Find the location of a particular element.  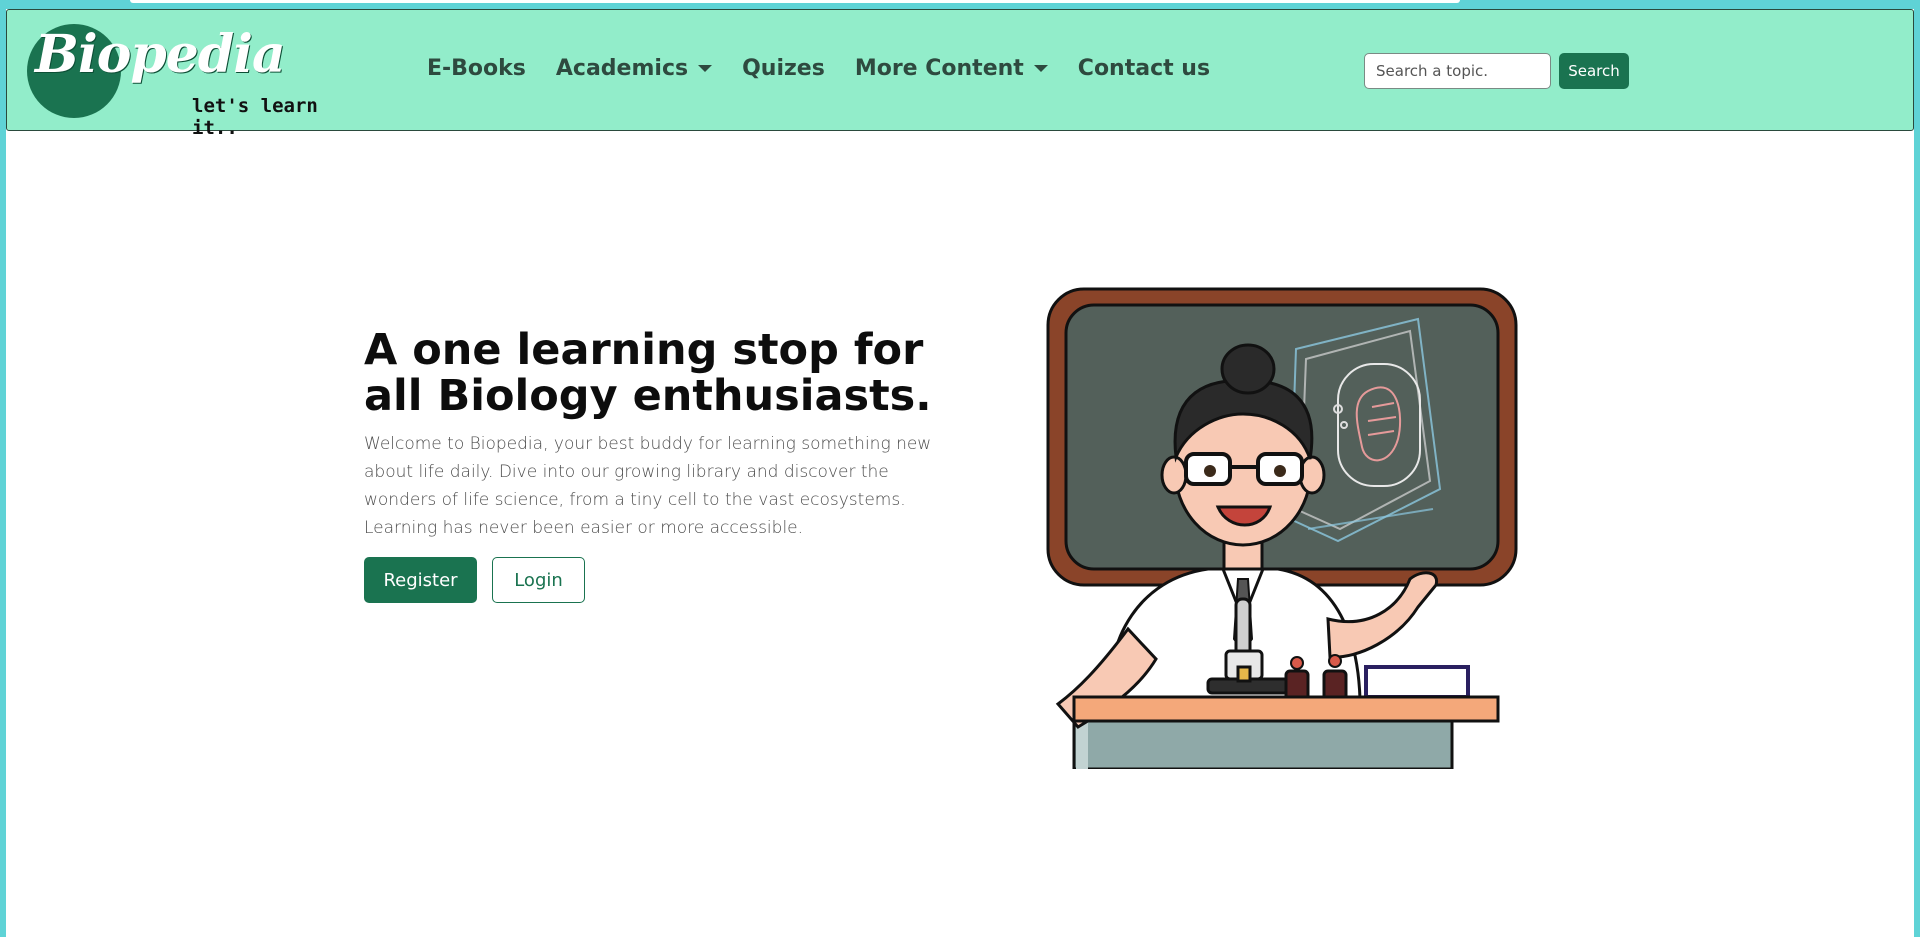

brand-logo: Biopedia let's learn it.. is located at coordinates (187, 80).